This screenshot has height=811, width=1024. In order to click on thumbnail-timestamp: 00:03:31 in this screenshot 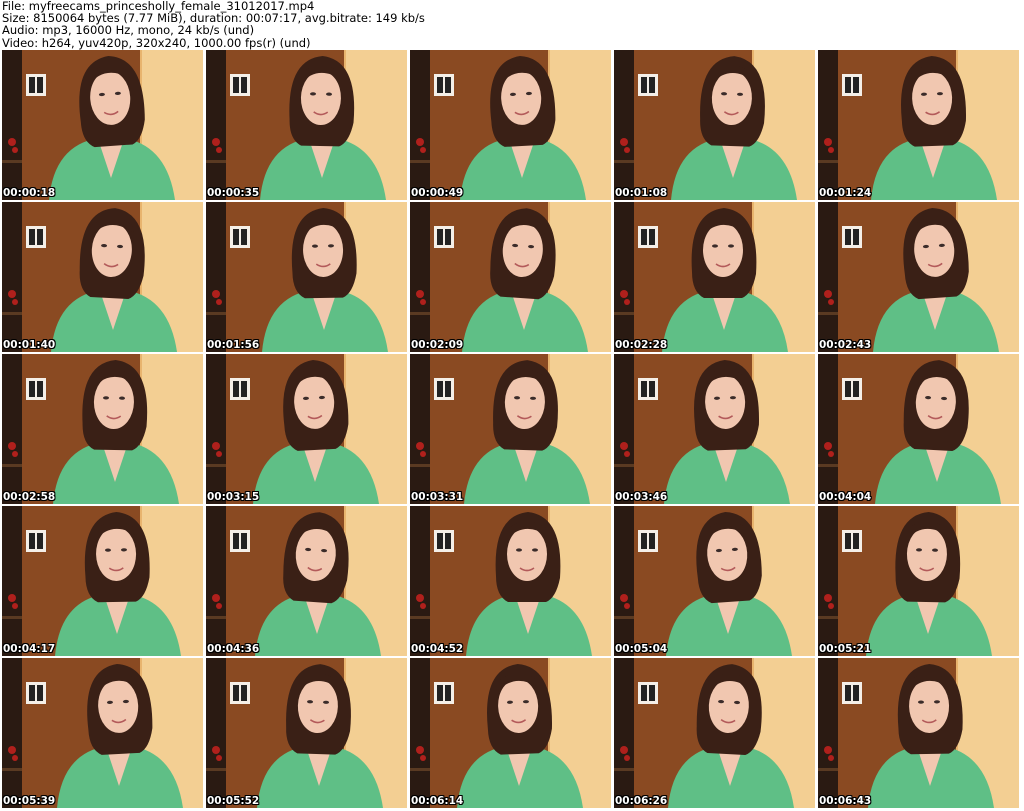, I will do `click(437, 497)`.